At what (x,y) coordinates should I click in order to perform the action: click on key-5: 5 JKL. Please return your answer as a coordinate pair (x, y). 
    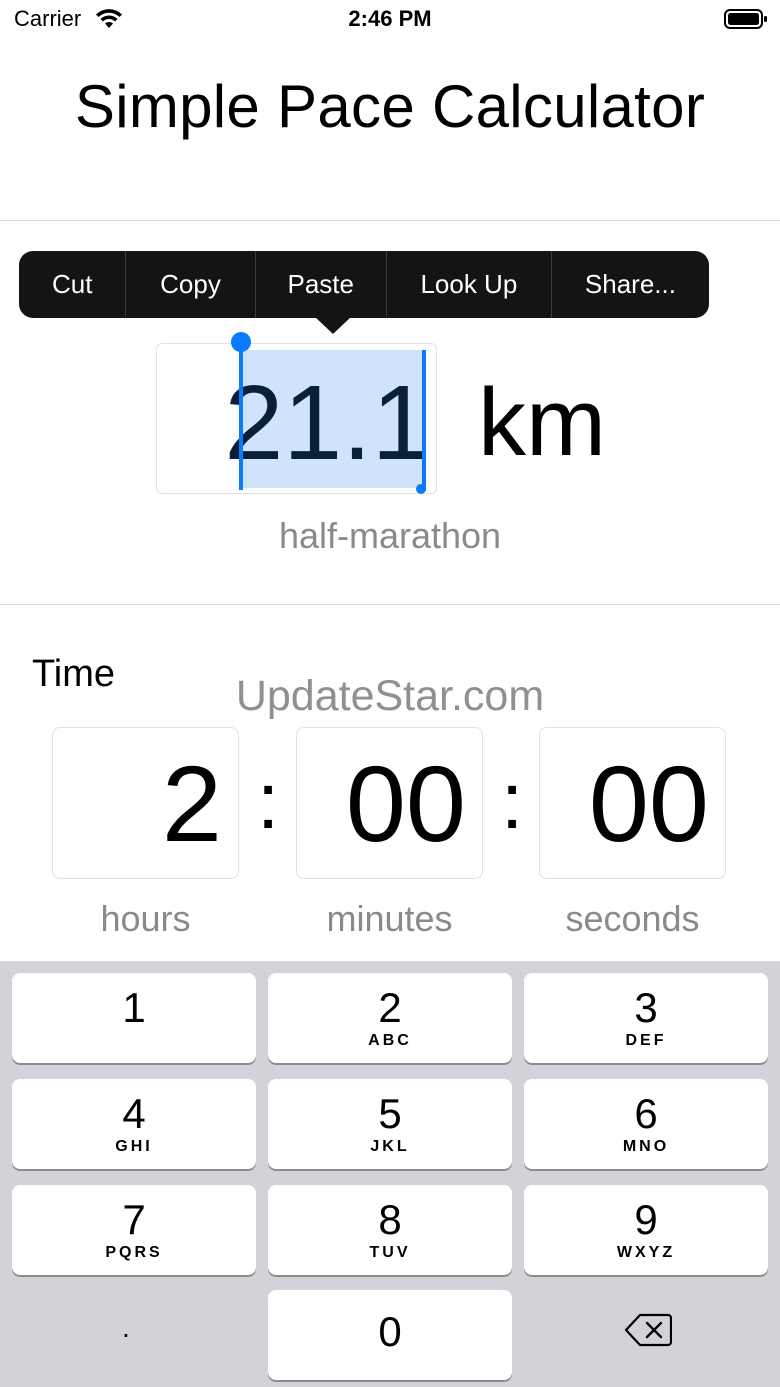
    Looking at the image, I should click on (390, 1124).